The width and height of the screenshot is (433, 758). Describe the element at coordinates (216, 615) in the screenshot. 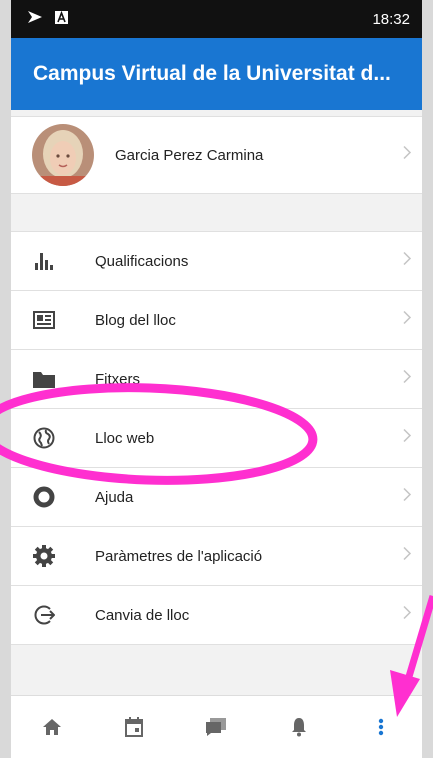

I see `menu-item-canvia-de-lloc: Canvia de lloc` at that location.